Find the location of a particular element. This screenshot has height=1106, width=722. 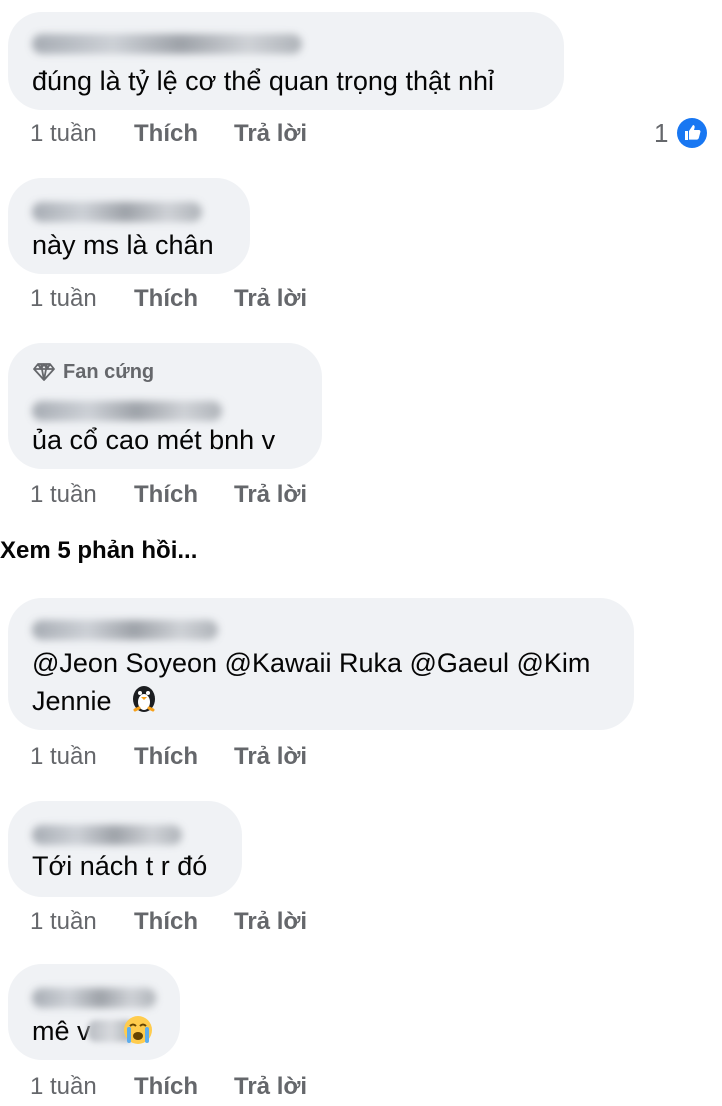

comment-text: Tới nách t r đó is located at coordinates (120, 866).